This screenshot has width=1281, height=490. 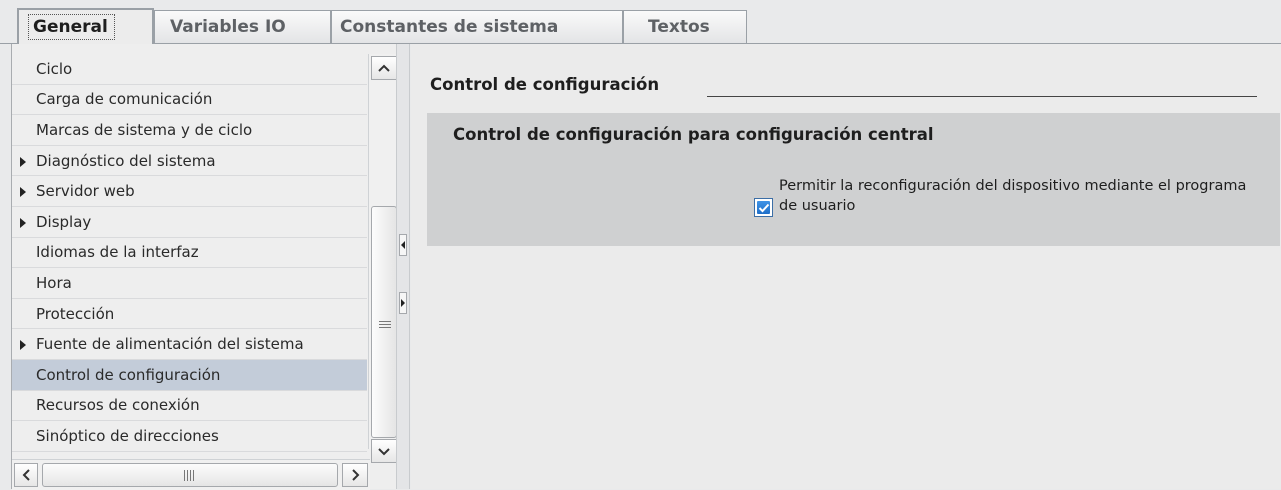 What do you see at coordinates (118, 405) in the screenshot?
I see `nav-item-label: Recursos de conexión` at bounding box center [118, 405].